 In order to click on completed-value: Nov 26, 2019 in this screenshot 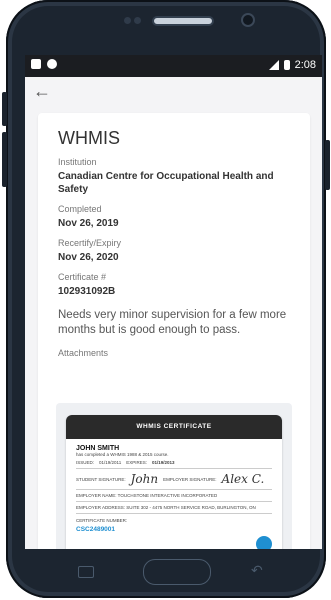, I will do `click(88, 223)`.